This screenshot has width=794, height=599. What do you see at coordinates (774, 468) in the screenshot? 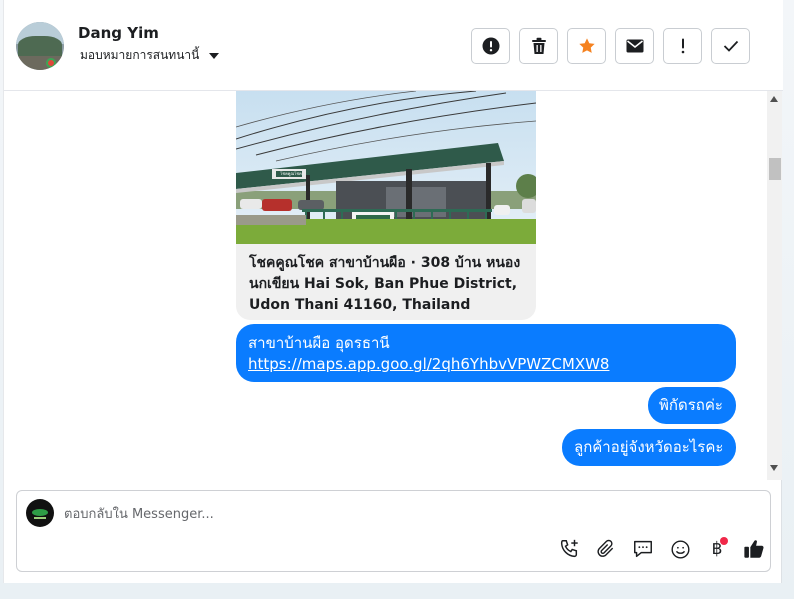
I see `scroll-down-arrow-icon` at bounding box center [774, 468].